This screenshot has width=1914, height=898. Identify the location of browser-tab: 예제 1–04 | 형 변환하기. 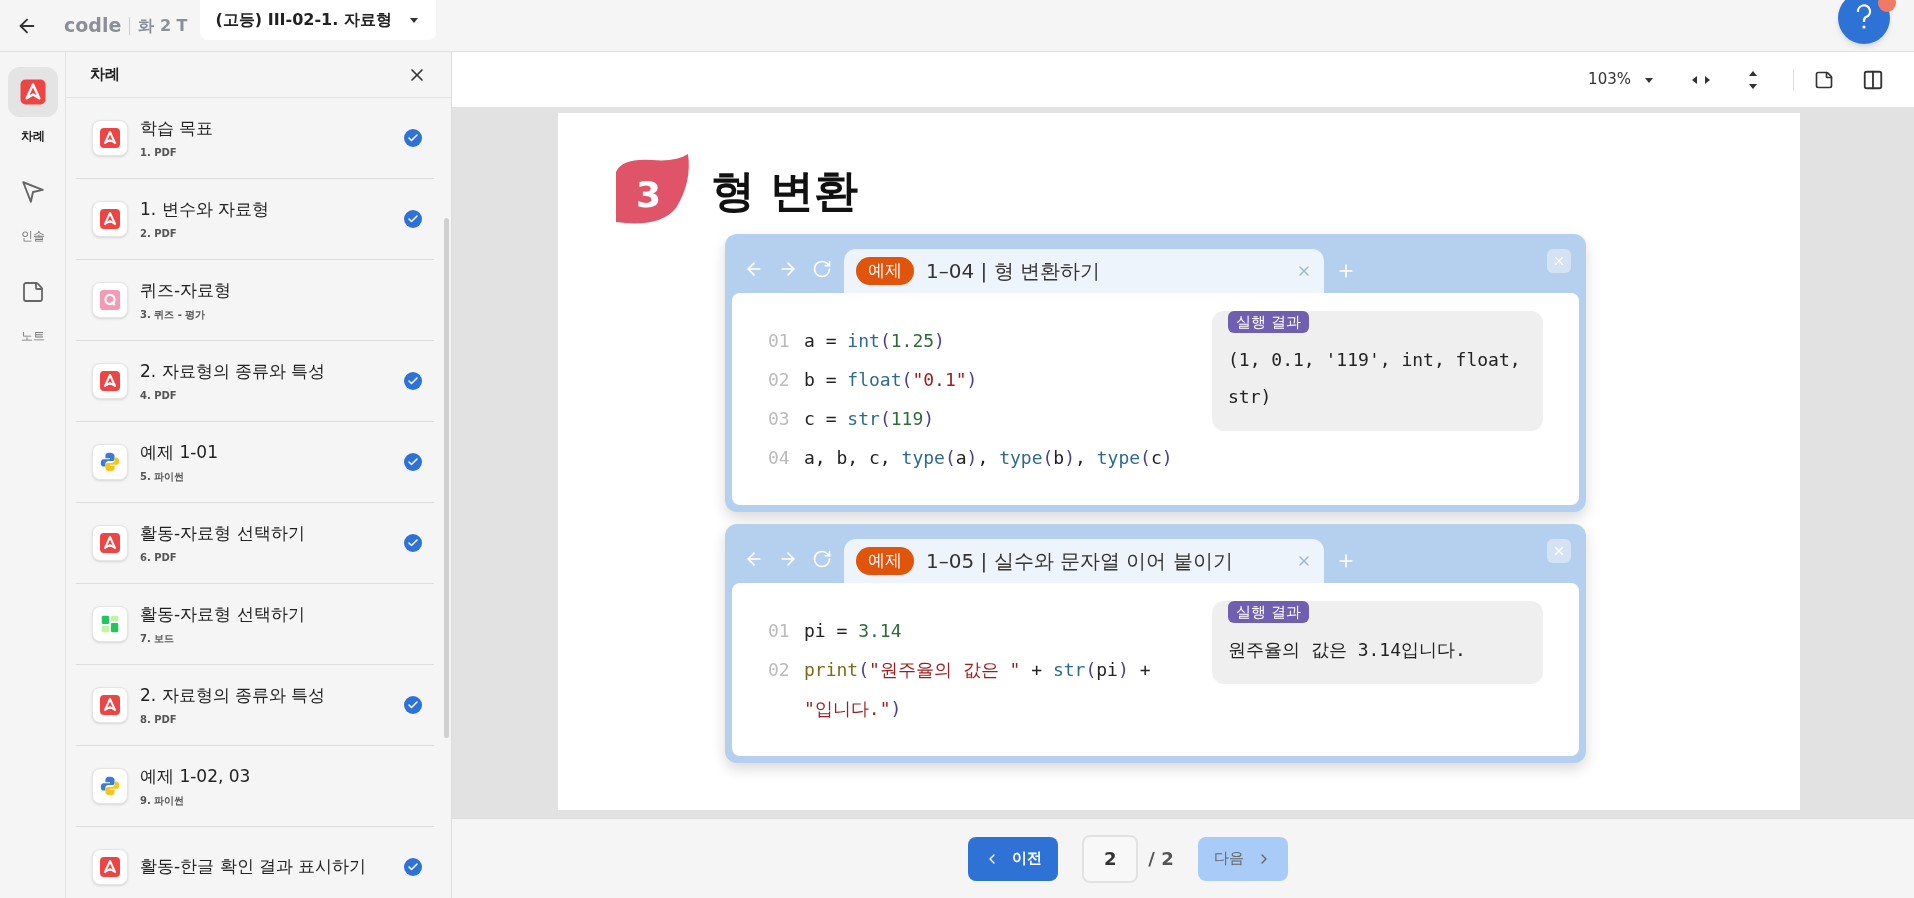
(1084, 271).